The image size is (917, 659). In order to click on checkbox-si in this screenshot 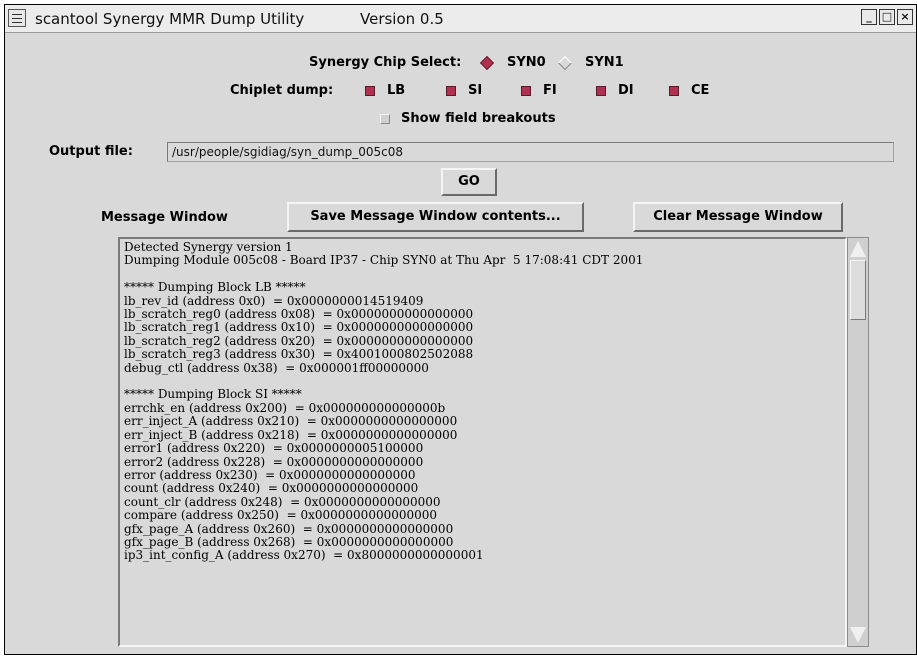, I will do `click(451, 91)`.